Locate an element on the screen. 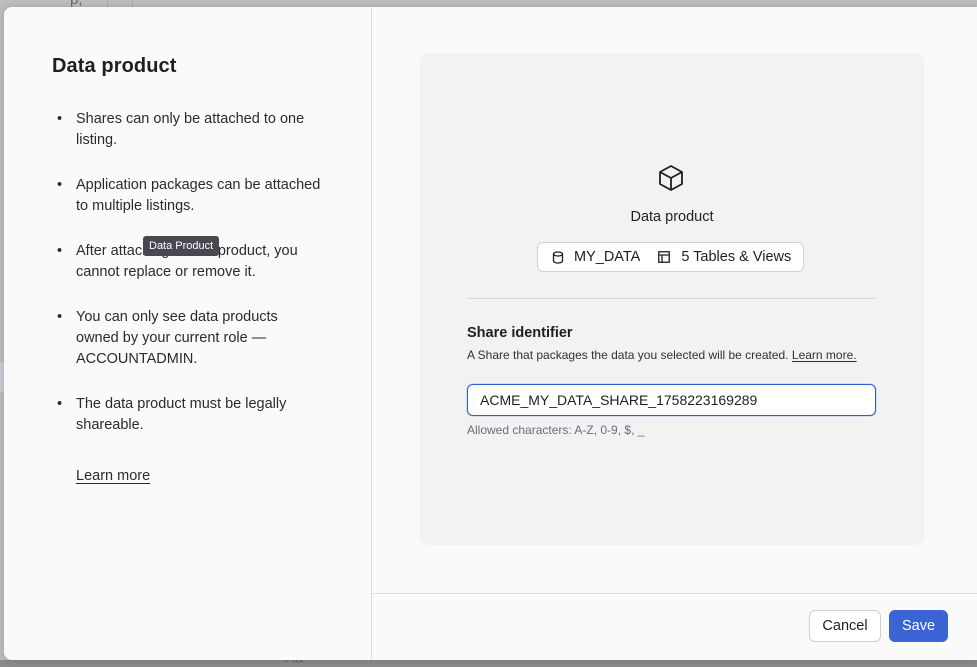 The image size is (977, 667). database-chip: MY_DATA is located at coordinates (596, 257).